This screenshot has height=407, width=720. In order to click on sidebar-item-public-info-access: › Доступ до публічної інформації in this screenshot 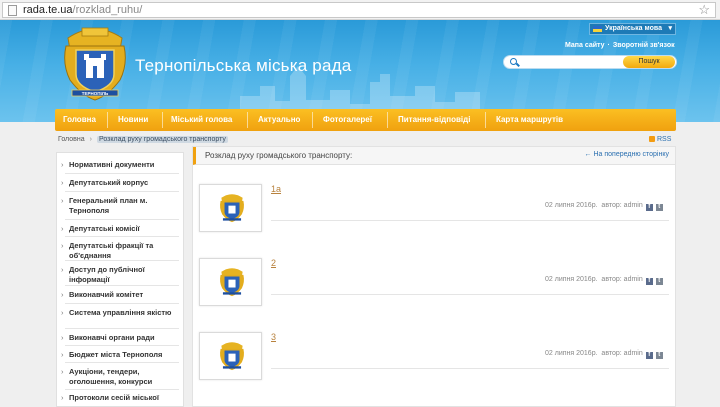, I will do `click(121, 274)`.